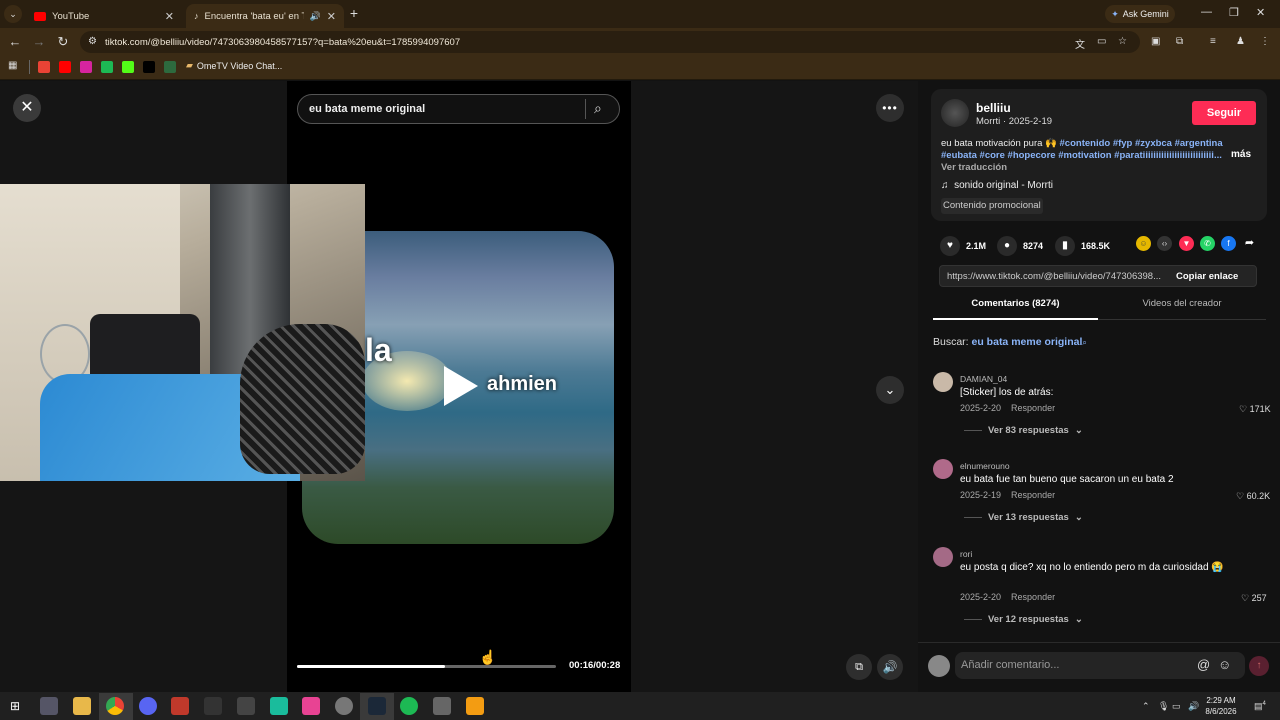 Image resolution: width=1280 pixels, height=720 pixels. I want to click on tab-creator-videos: Videos del creador, so click(1182, 309).